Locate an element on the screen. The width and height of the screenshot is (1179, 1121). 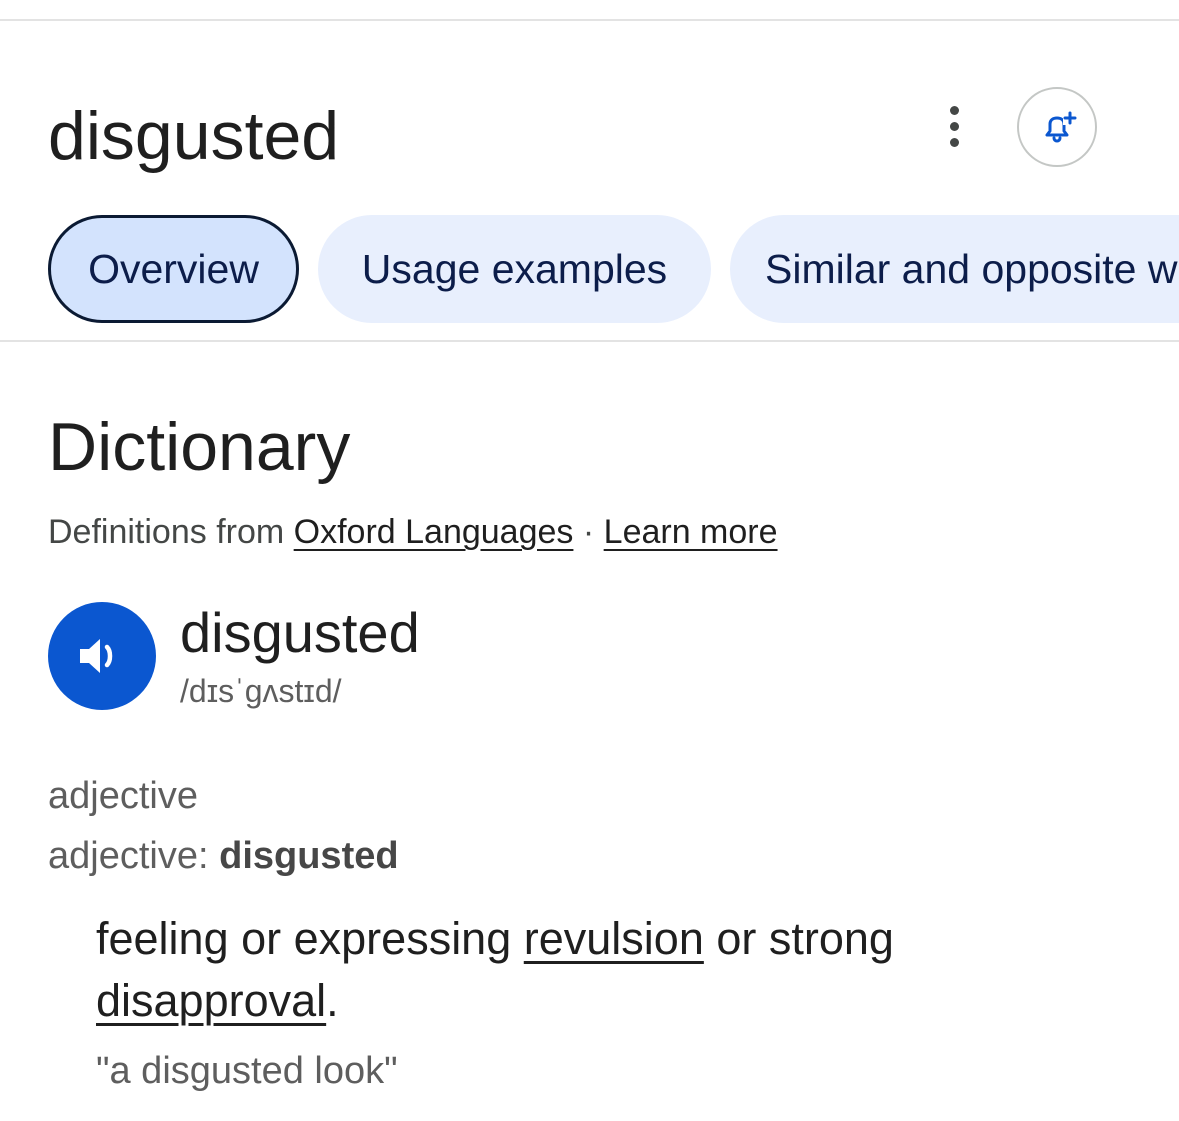
oxford-languages-link: Oxford Languages is located at coordinates (434, 532).